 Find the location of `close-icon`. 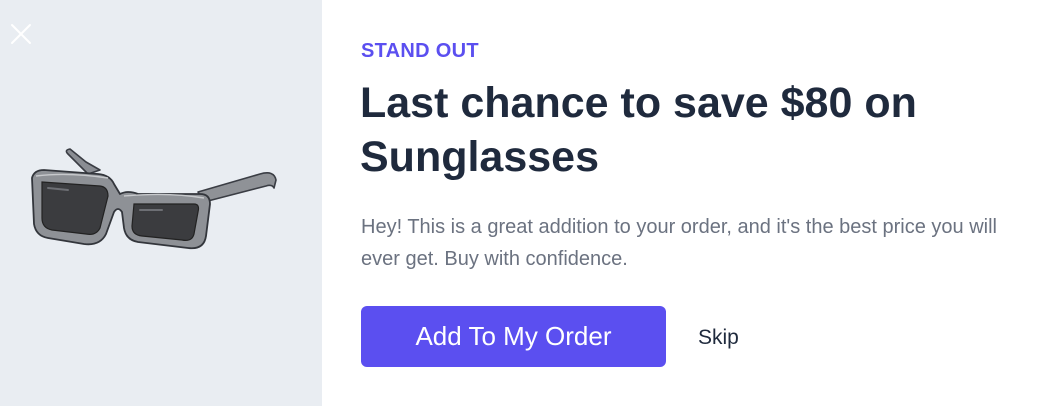

close-icon is located at coordinates (21, 34).